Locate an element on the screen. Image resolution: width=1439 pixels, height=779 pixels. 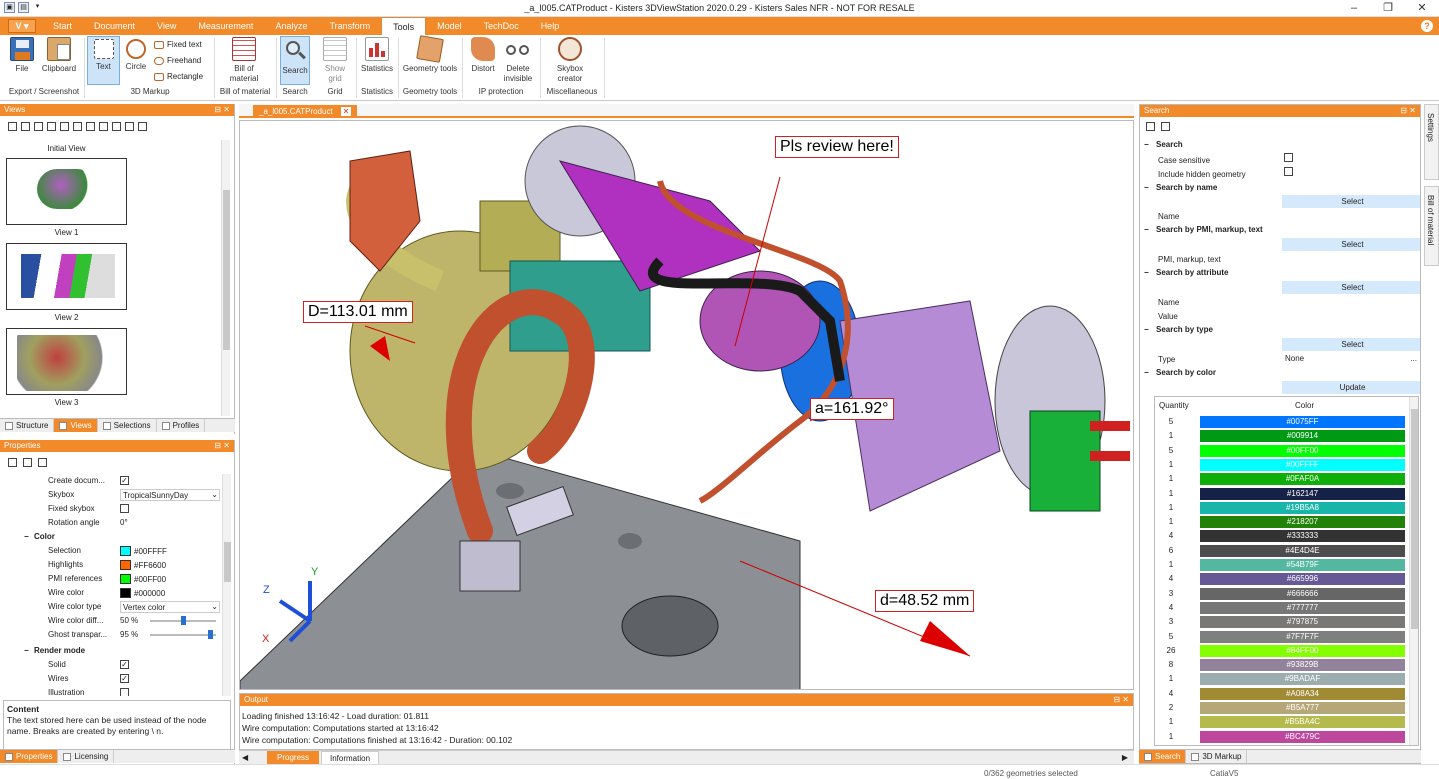
color-group-header: − Color is located at coordinates (39, 536).